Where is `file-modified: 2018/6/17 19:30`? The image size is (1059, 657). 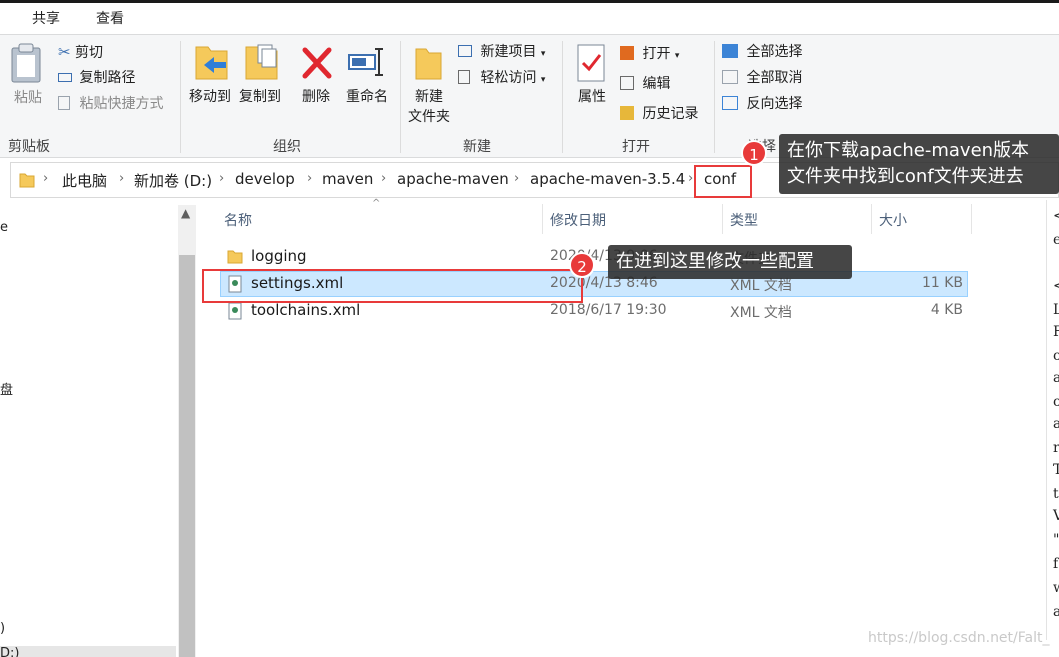
file-modified: 2018/6/17 19:30 is located at coordinates (608, 310).